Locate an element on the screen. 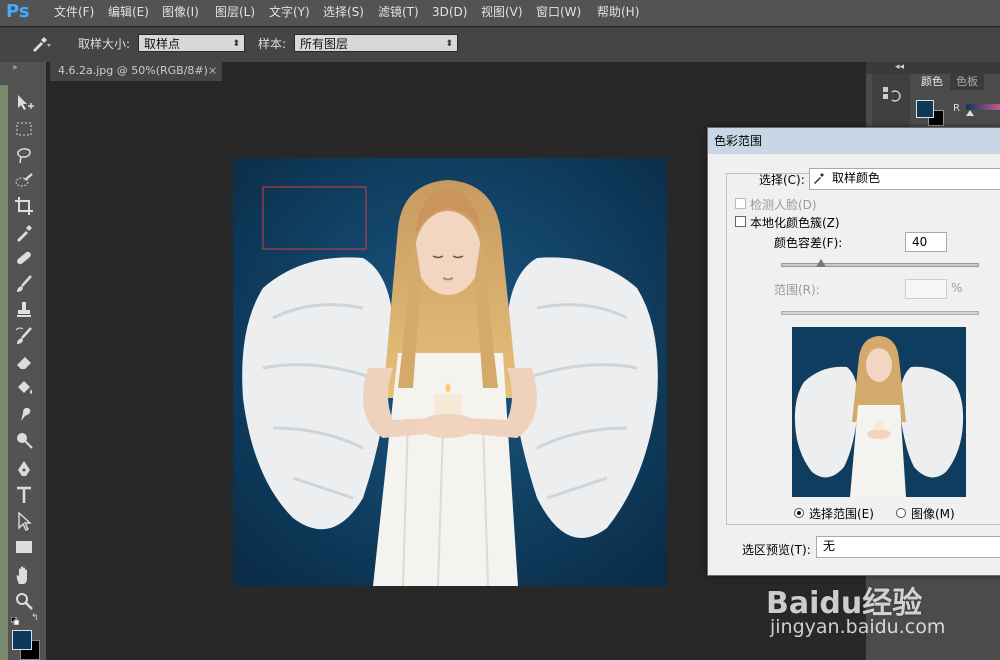 The image size is (1000, 660). collapse-dock-icon: ◂◂ is located at coordinates (899, 67).